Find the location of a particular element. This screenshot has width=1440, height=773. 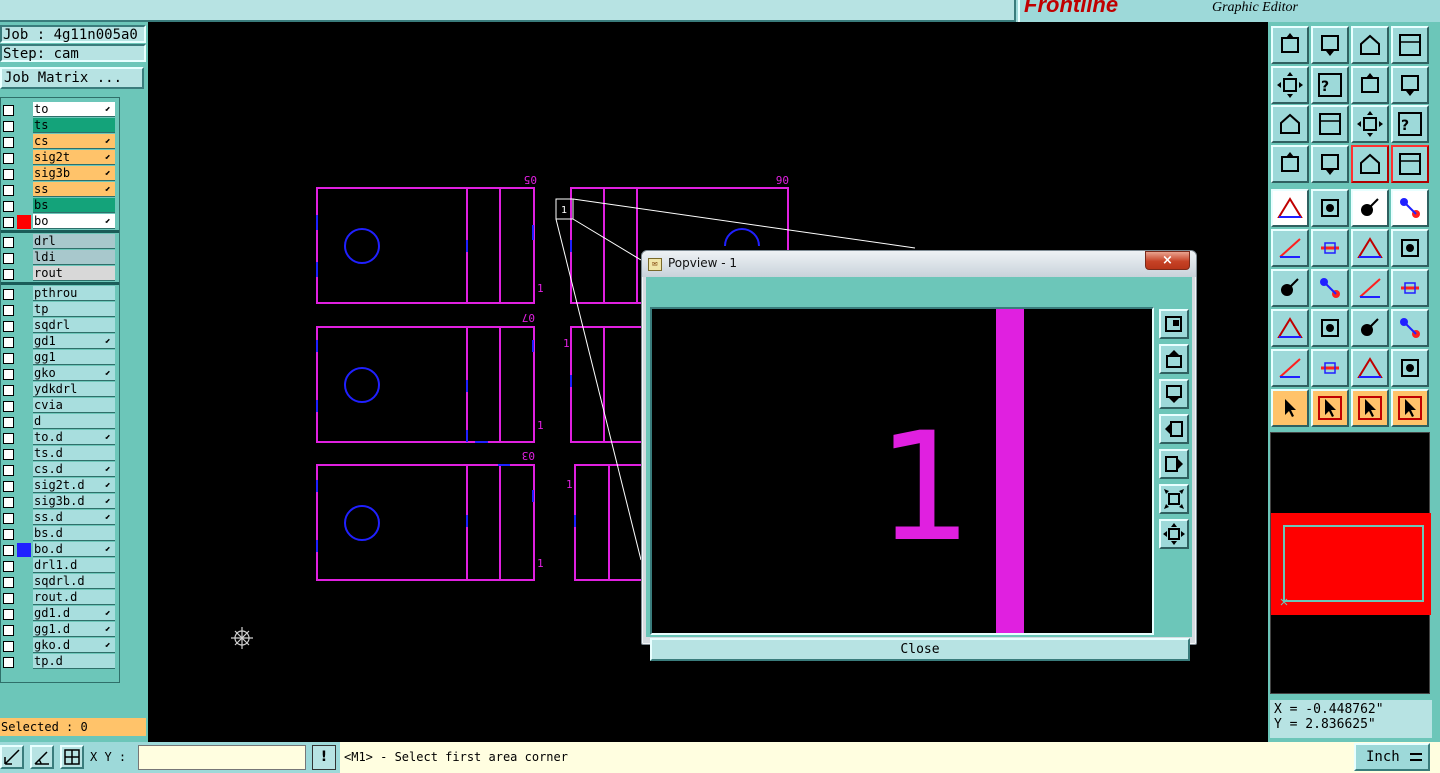

layer-name: tp.d is located at coordinates (74, 661).